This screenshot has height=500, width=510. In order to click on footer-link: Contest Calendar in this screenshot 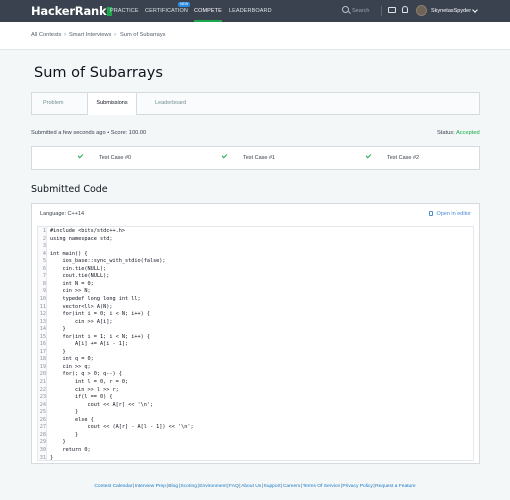, I will do `click(113, 486)`.